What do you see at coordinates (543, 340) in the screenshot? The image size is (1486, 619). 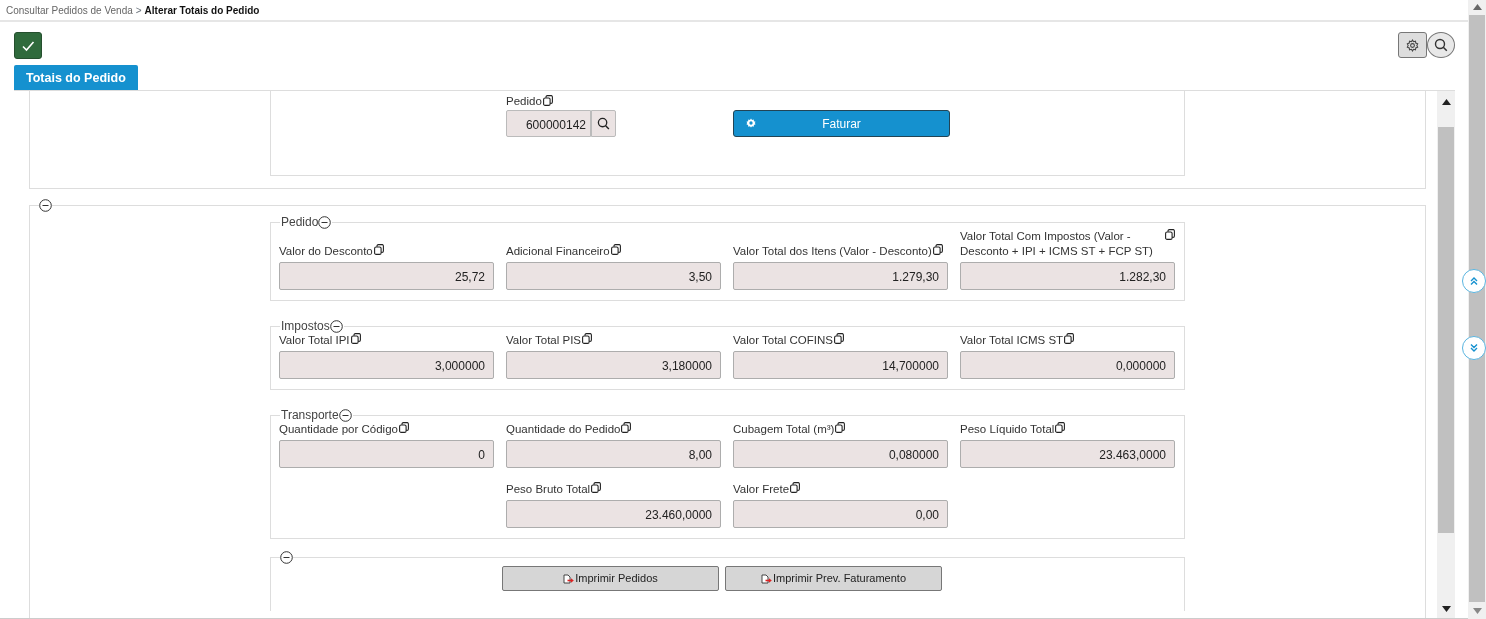 I see `field-label: Valor Total PIS` at bounding box center [543, 340].